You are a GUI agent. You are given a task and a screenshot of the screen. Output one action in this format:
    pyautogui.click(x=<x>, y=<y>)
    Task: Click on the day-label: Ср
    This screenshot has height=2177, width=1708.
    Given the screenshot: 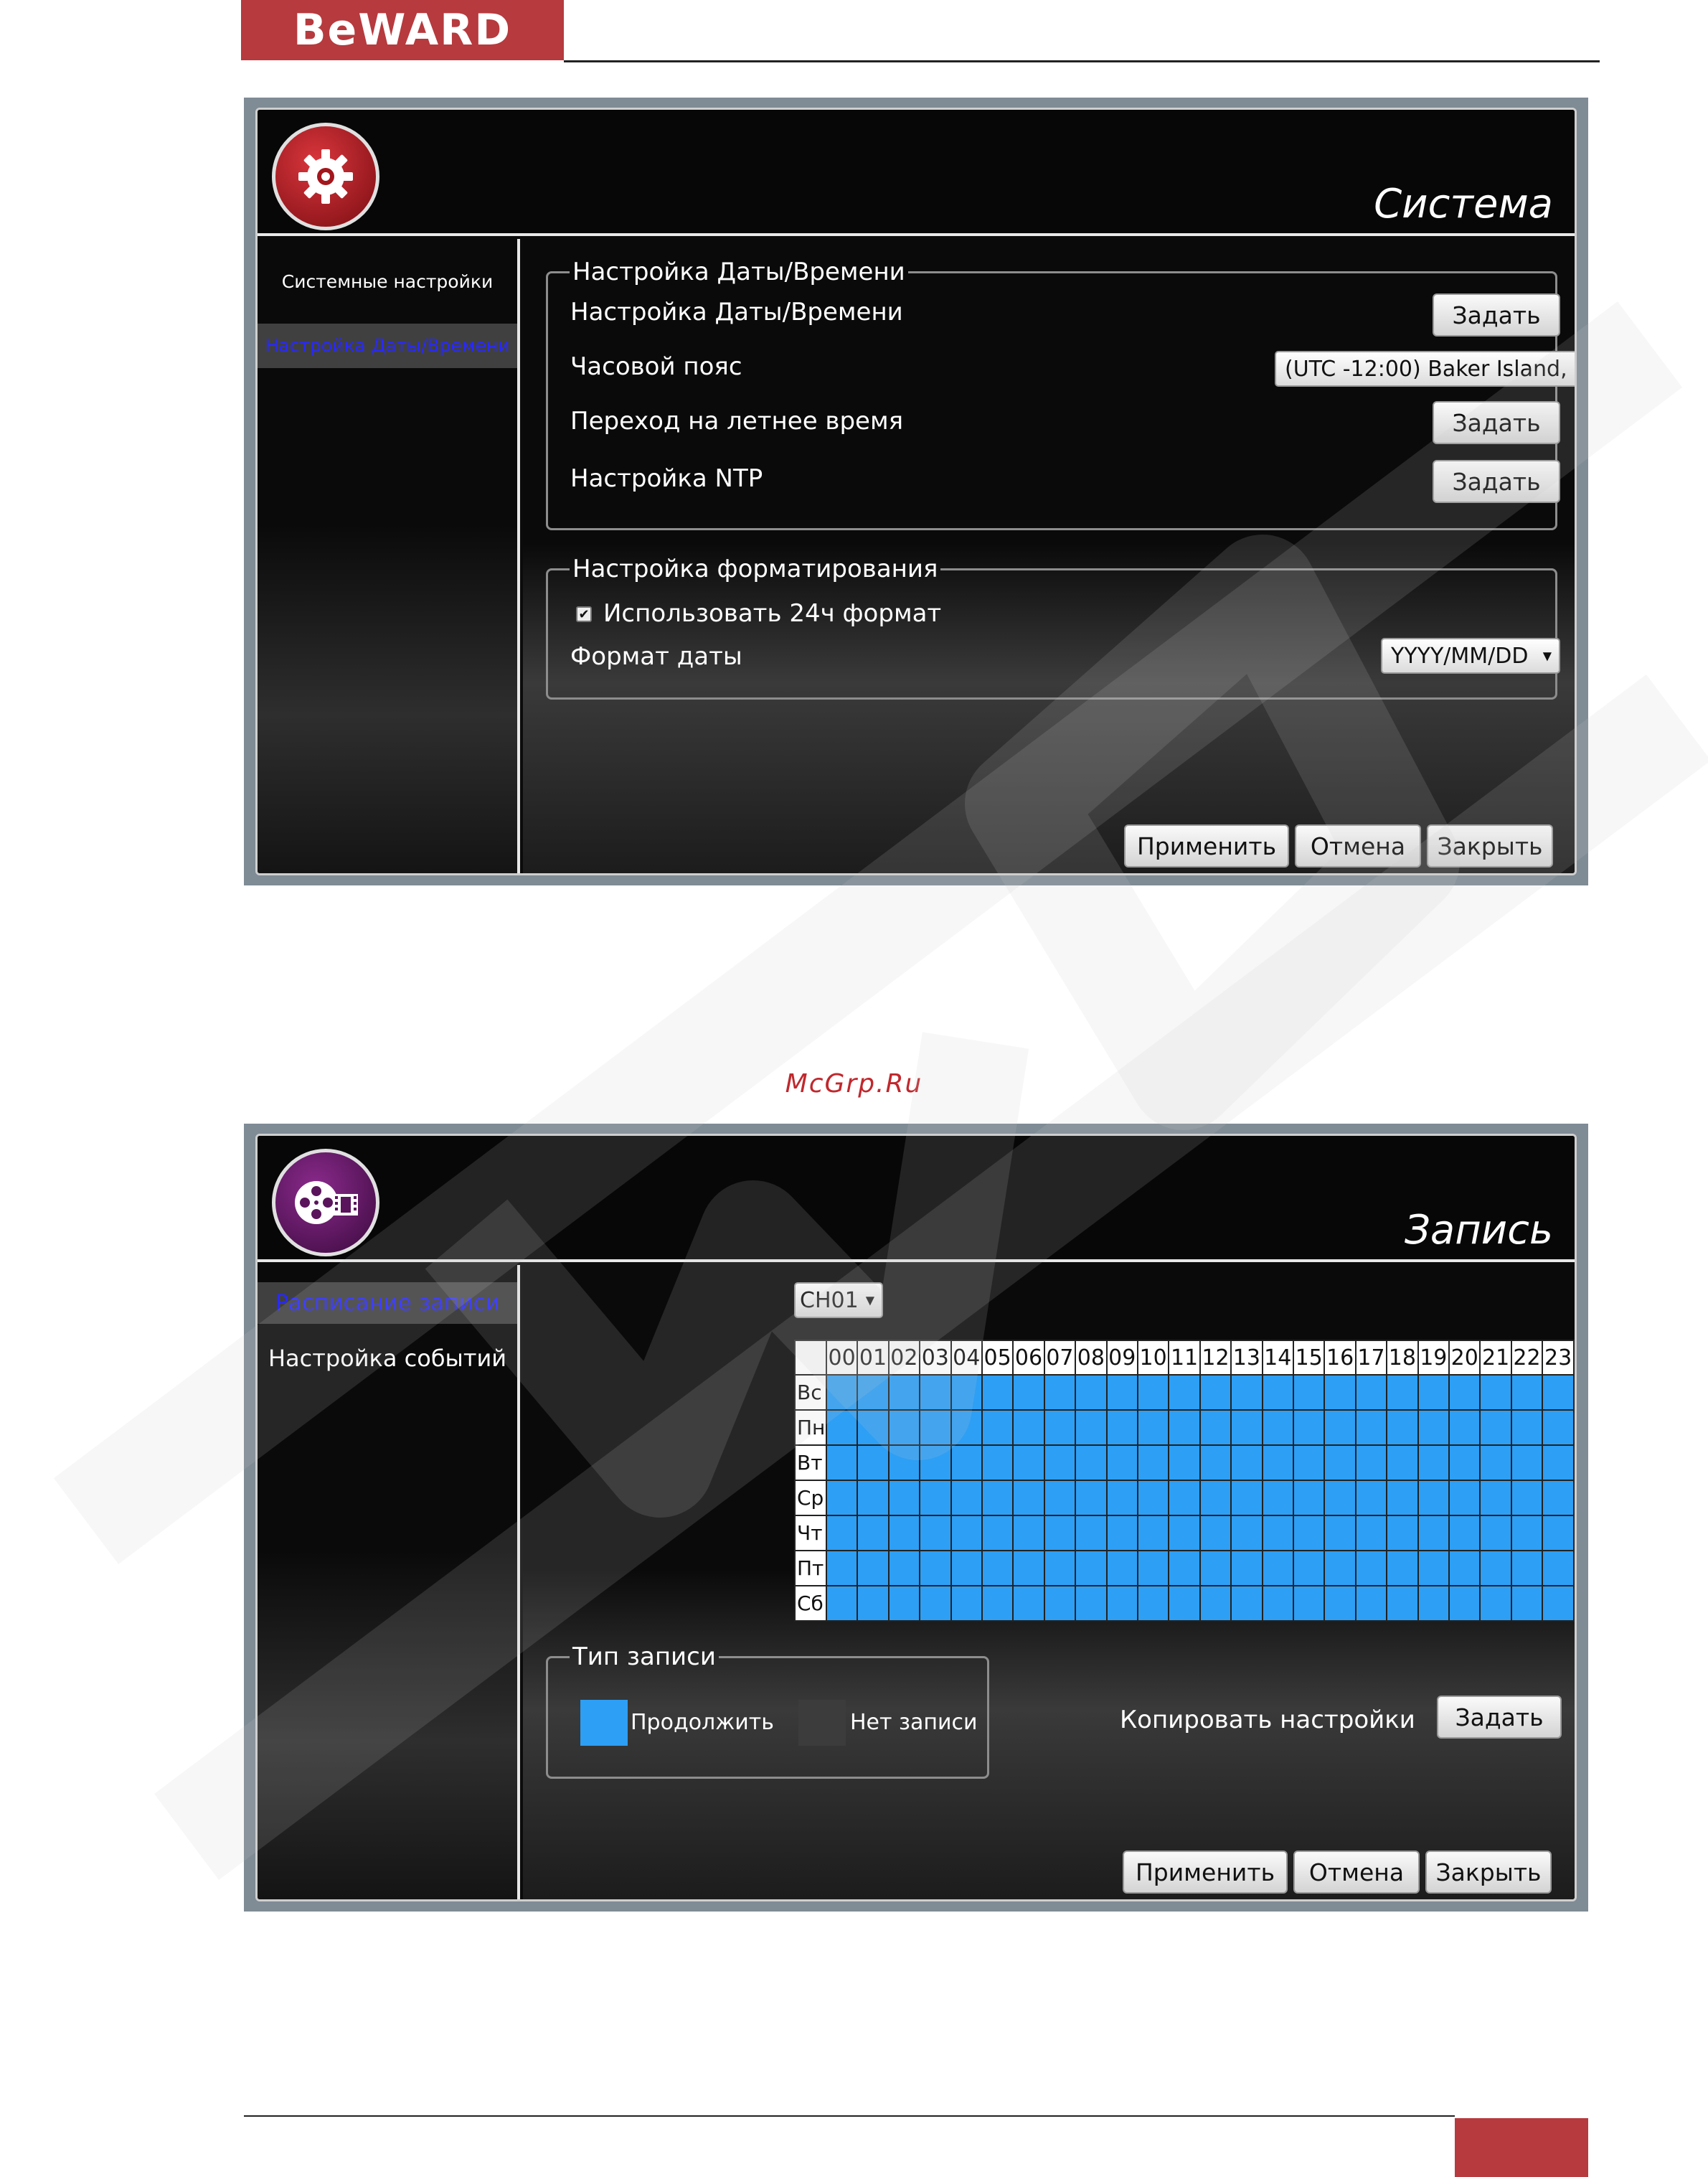 What is the action you would take?
    pyautogui.click(x=810, y=1498)
    